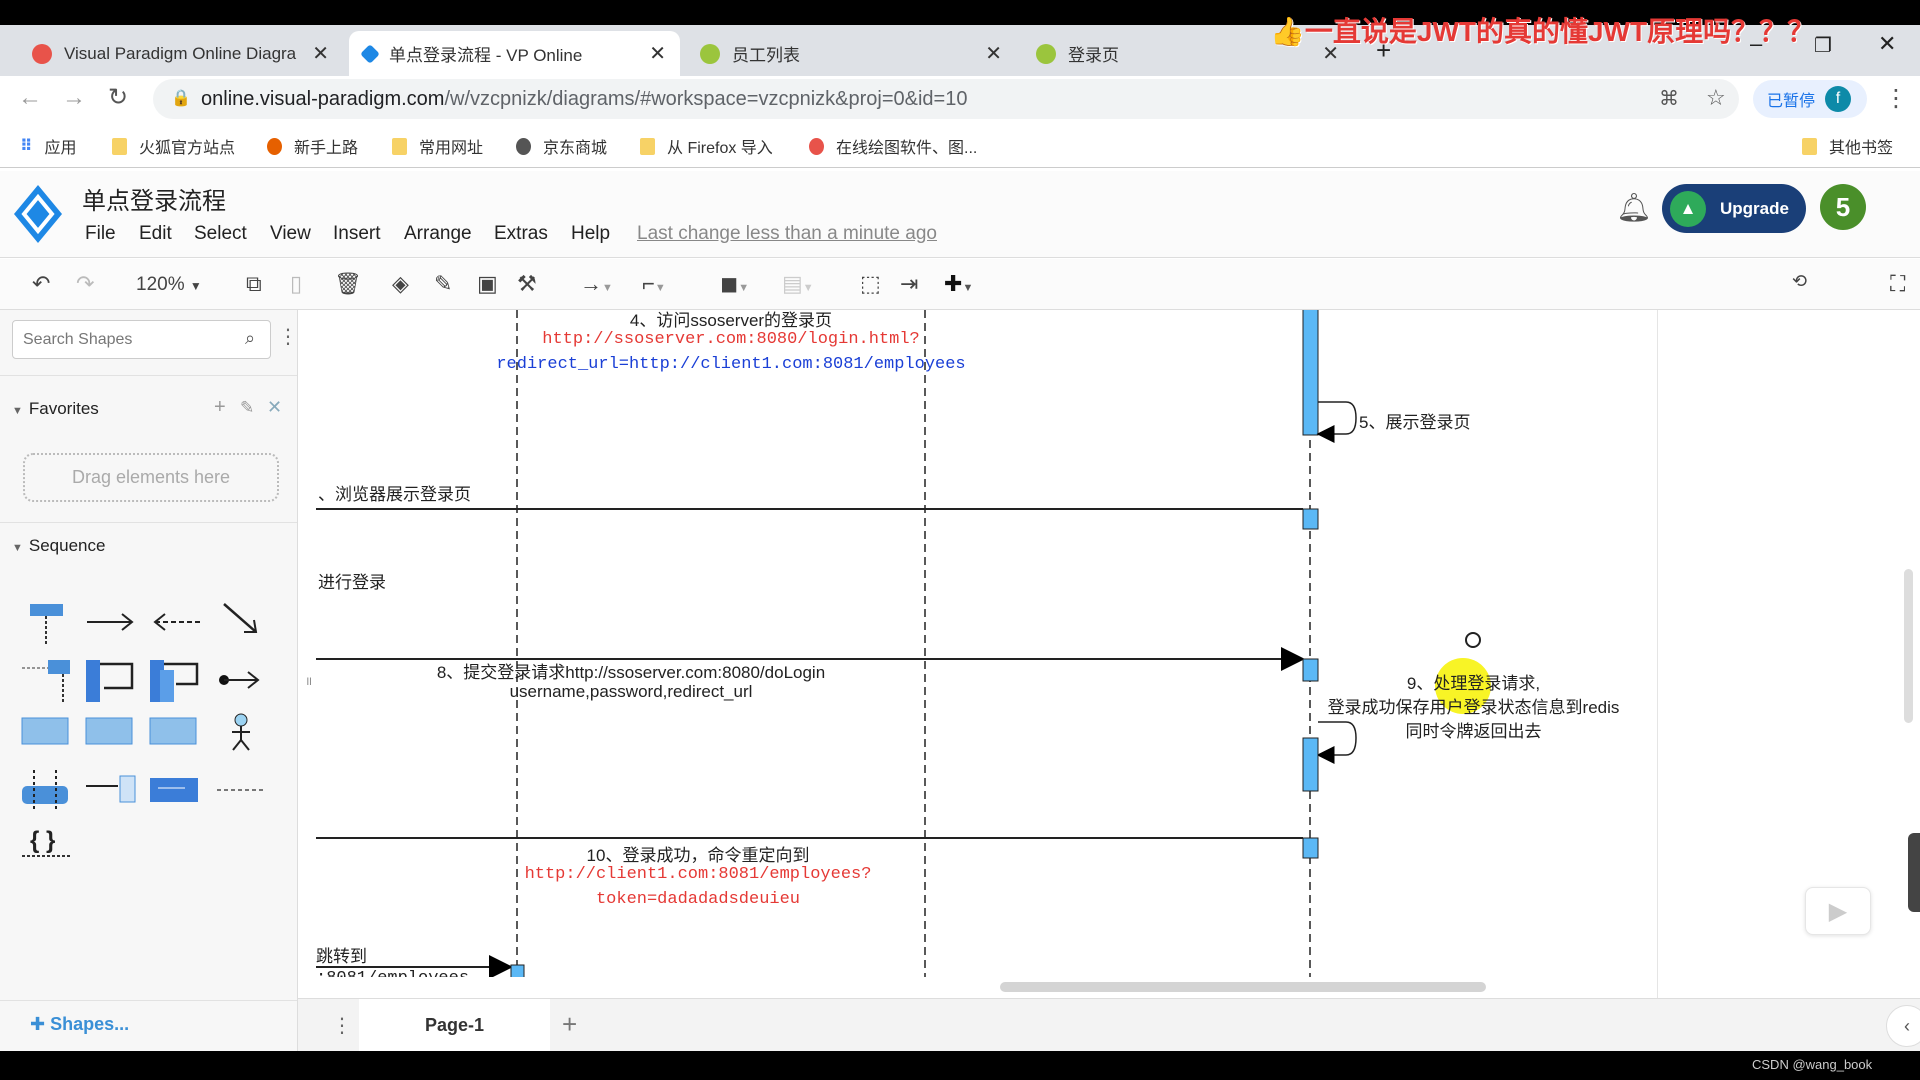  Describe the element at coordinates (734, 284) in the screenshot. I see `to-front-icon: ◼▼` at that location.